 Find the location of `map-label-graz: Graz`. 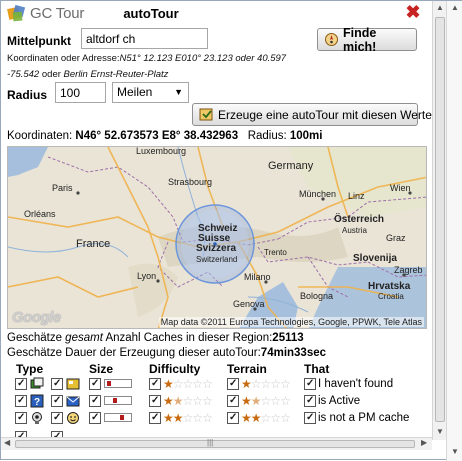

map-label-graz: Graz is located at coordinates (396, 238).